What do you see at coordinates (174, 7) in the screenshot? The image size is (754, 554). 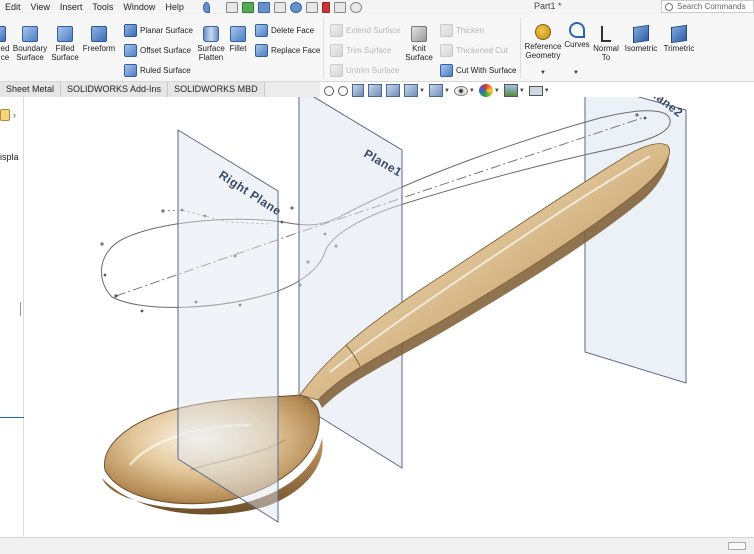 I see `menu-help: Help` at bounding box center [174, 7].